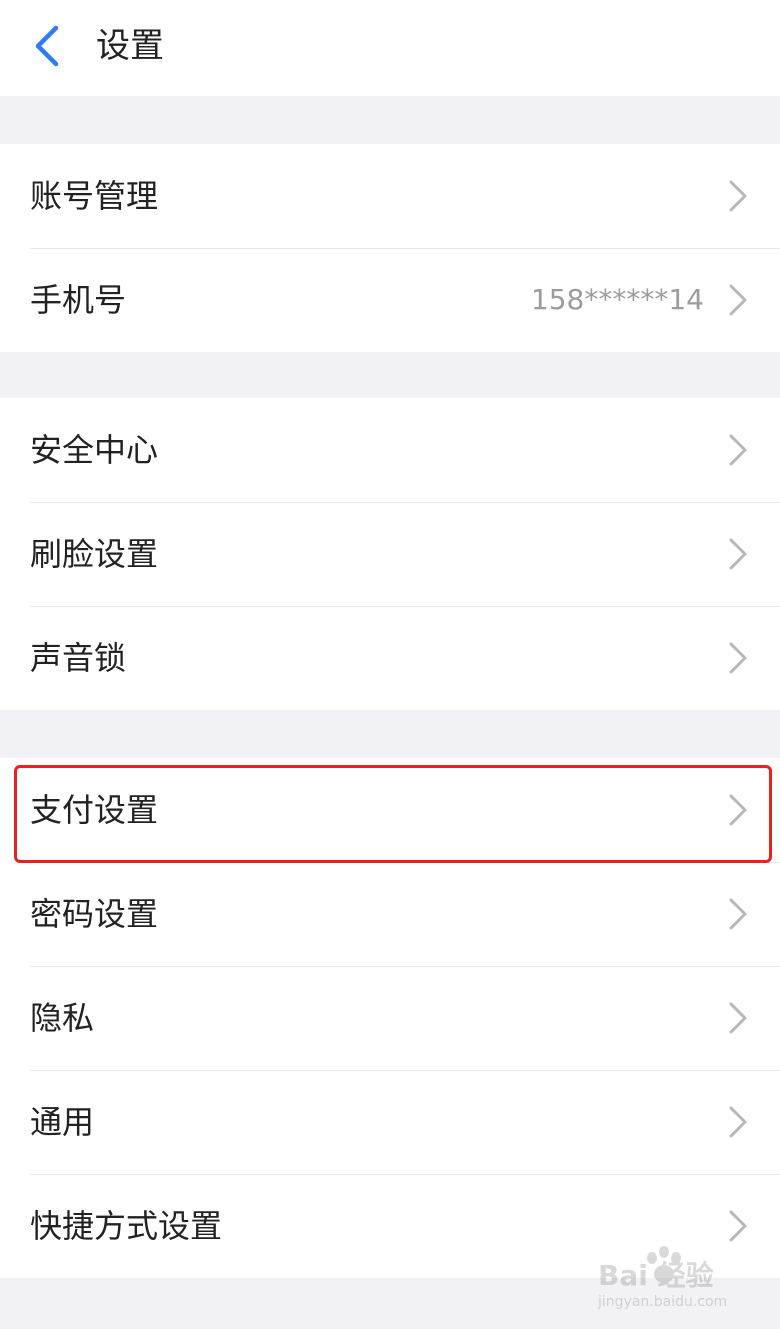 The height and width of the screenshot is (1329, 780). I want to click on settings-row-phone-number: 手机号 158******14, so click(390, 300).